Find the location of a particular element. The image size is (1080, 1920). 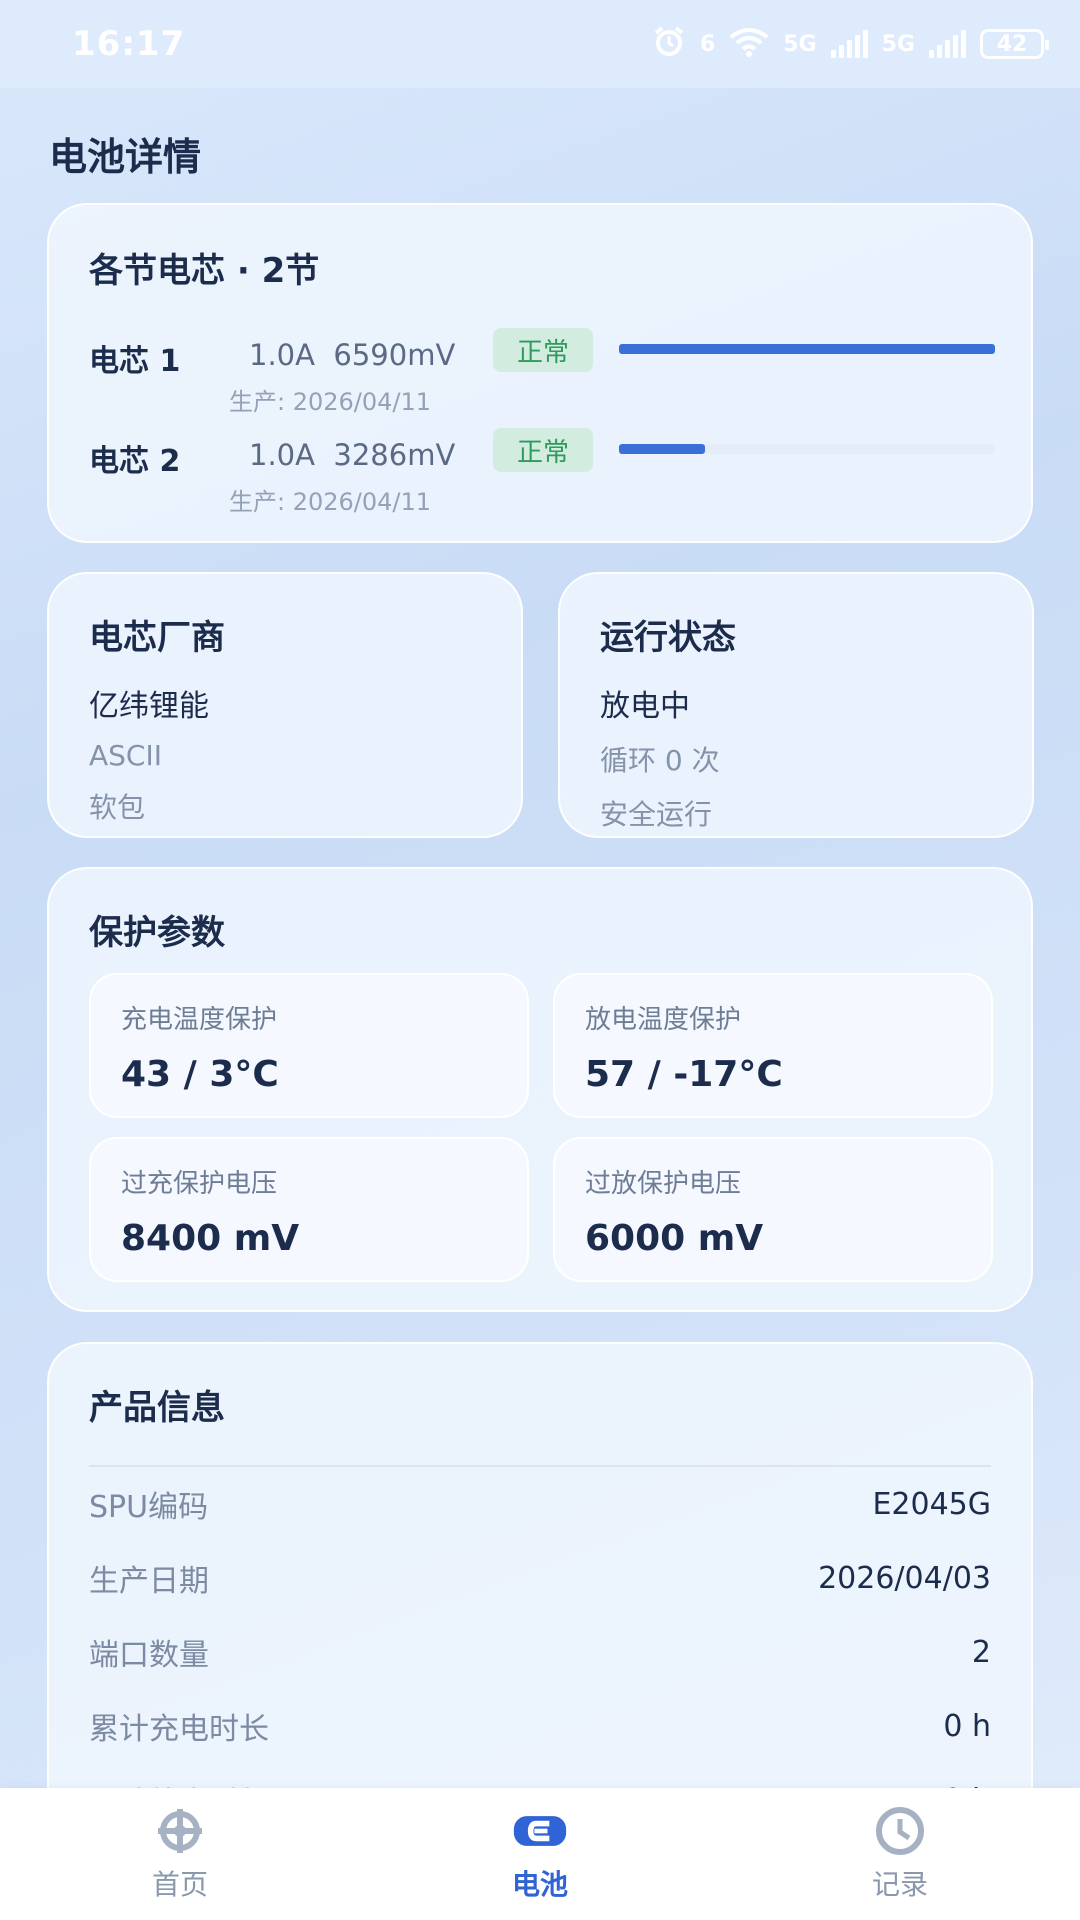

product-label: SPU编码 is located at coordinates (149, 1507).